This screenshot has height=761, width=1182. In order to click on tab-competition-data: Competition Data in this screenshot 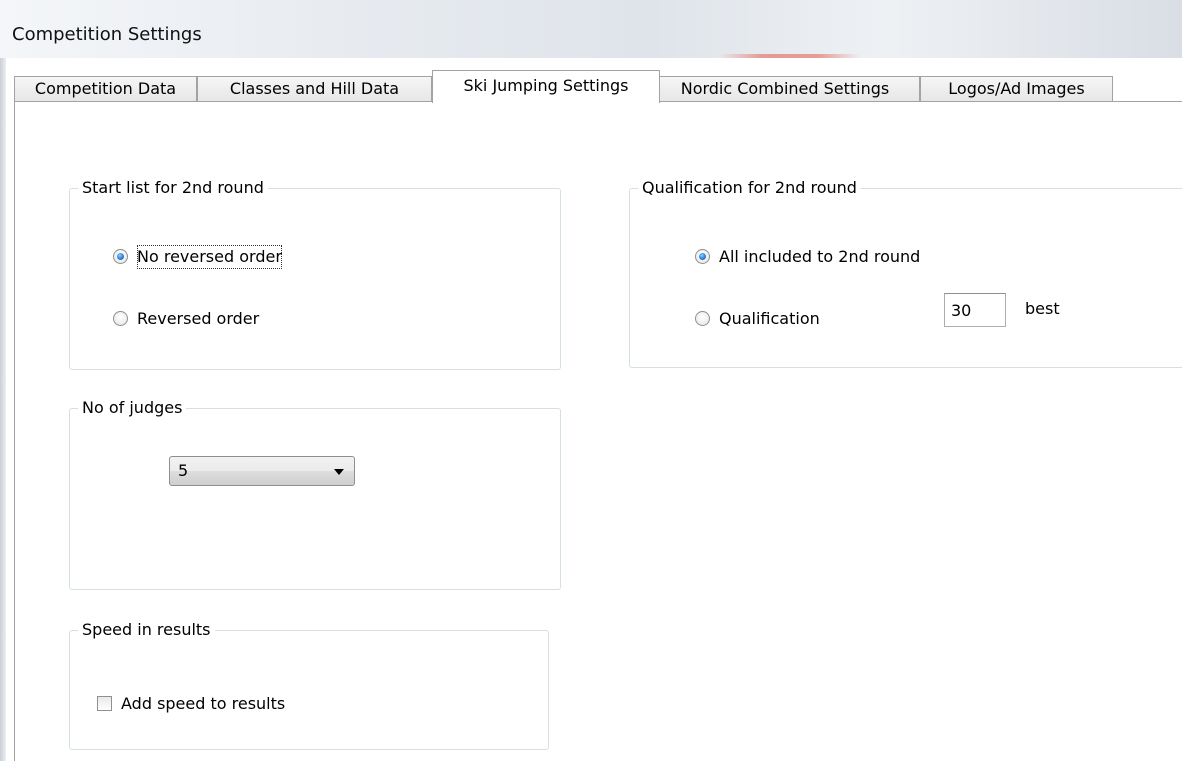, I will do `click(105, 89)`.